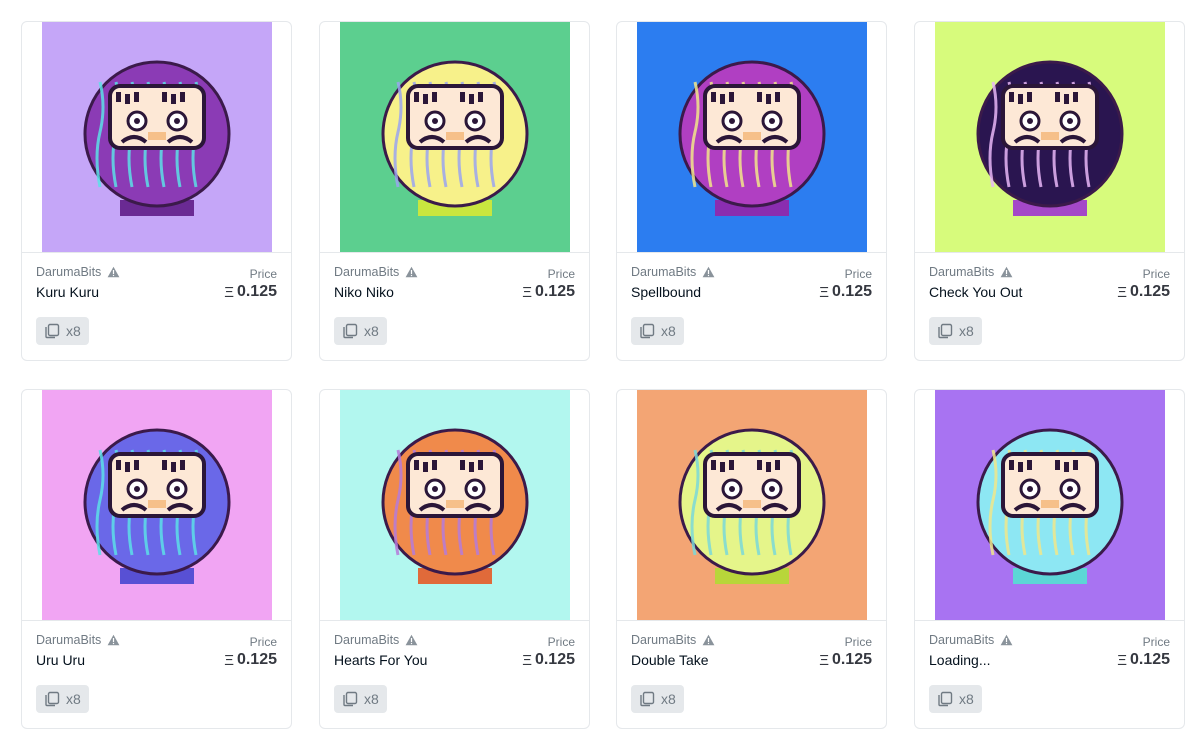 The height and width of the screenshot is (739, 1200). I want to click on nft-card: DarumaBits Kuru Kuru Price Ξ 0.125 x8, so click(156, 191).